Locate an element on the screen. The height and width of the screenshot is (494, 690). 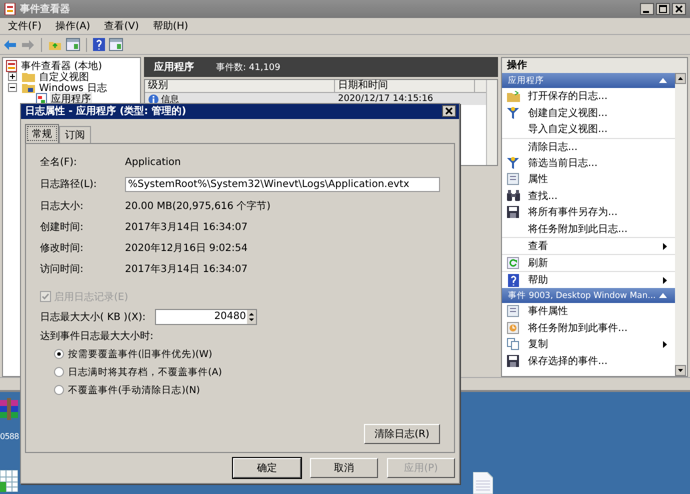
minimize-icon is located at coordinates (647, 9).